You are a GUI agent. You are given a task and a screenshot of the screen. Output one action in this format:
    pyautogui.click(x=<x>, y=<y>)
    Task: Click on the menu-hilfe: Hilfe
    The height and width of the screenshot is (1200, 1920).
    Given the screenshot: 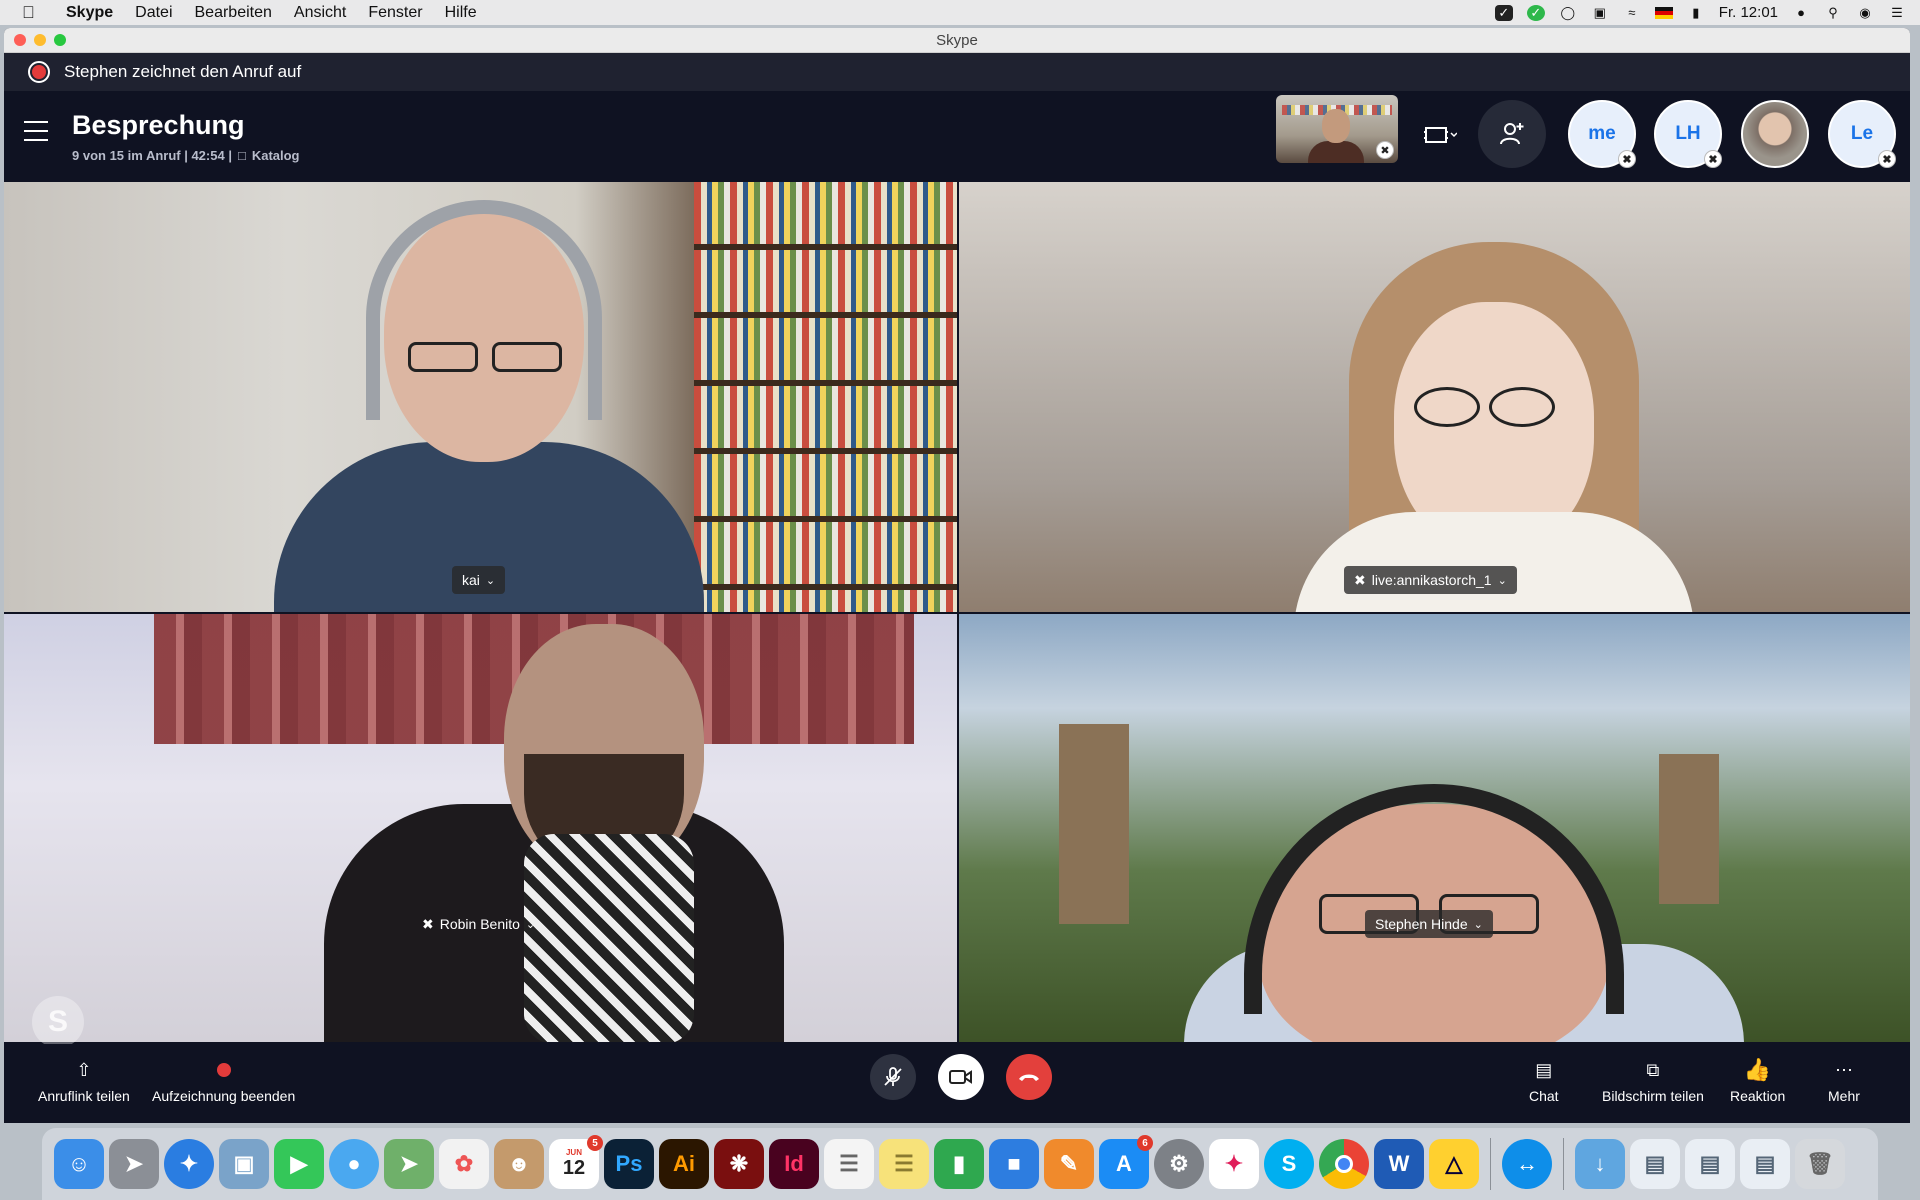 What is the action you would take?
    pyautogui.click(x=461, y=13)
    